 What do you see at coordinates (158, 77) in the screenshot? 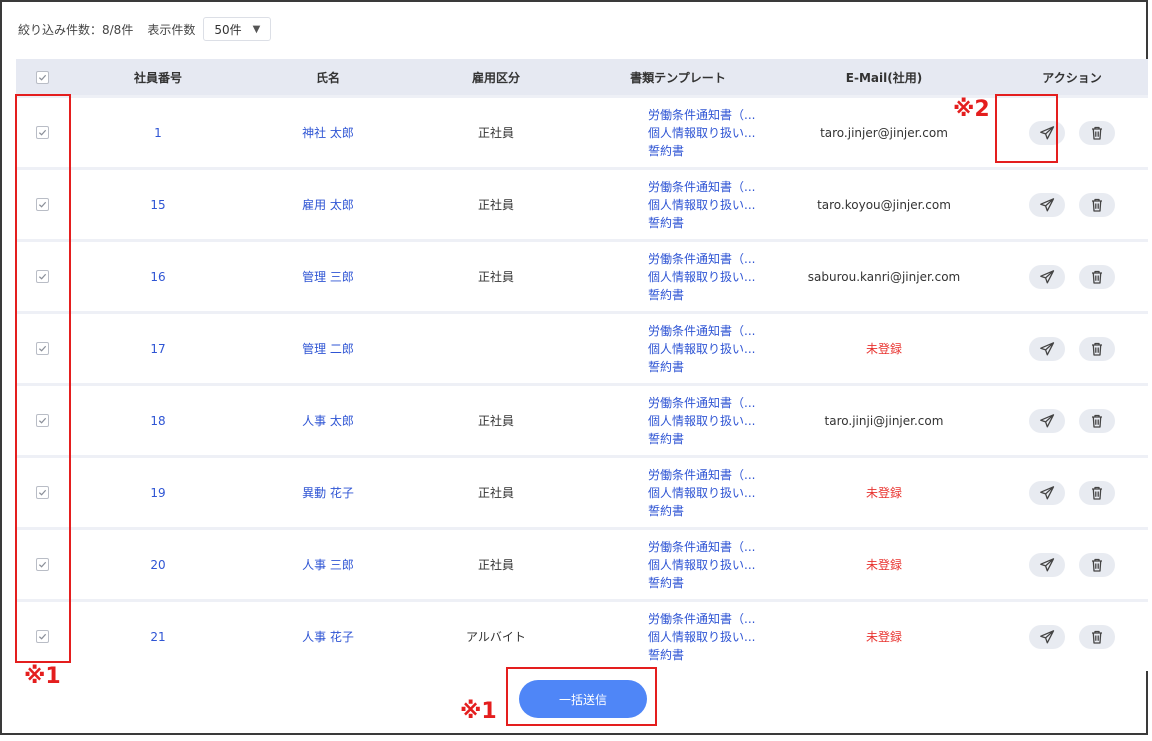
I see `col-header-id: 社員番号` at bounding box center [158, 77].